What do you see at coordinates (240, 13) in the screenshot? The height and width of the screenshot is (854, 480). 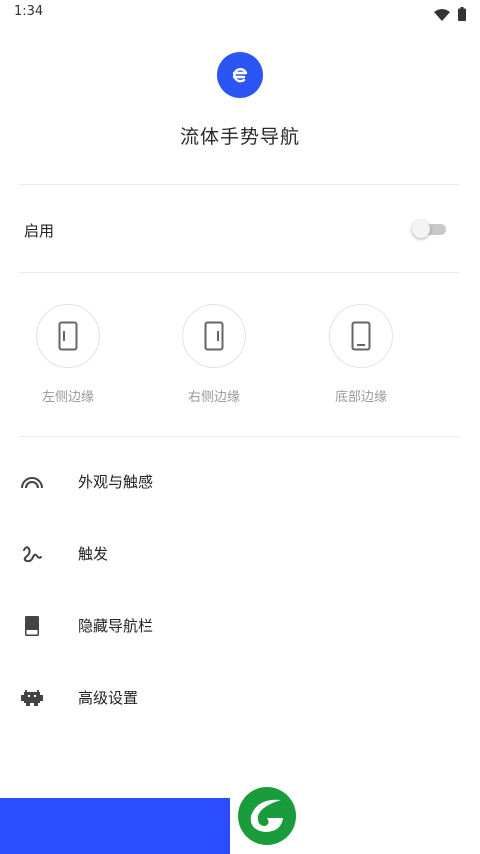 I see `status-bar: 1:34` at bounding box center [240, 13].